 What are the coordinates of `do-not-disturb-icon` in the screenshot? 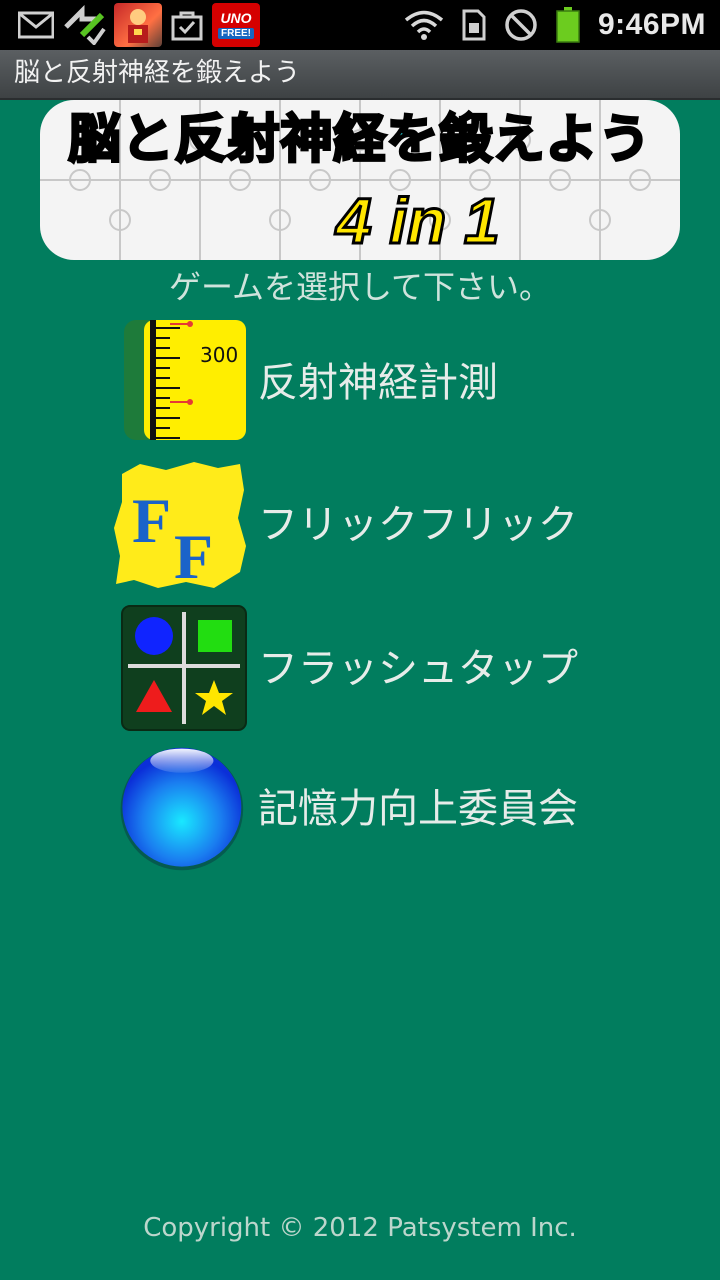 It's located at (521, 25).